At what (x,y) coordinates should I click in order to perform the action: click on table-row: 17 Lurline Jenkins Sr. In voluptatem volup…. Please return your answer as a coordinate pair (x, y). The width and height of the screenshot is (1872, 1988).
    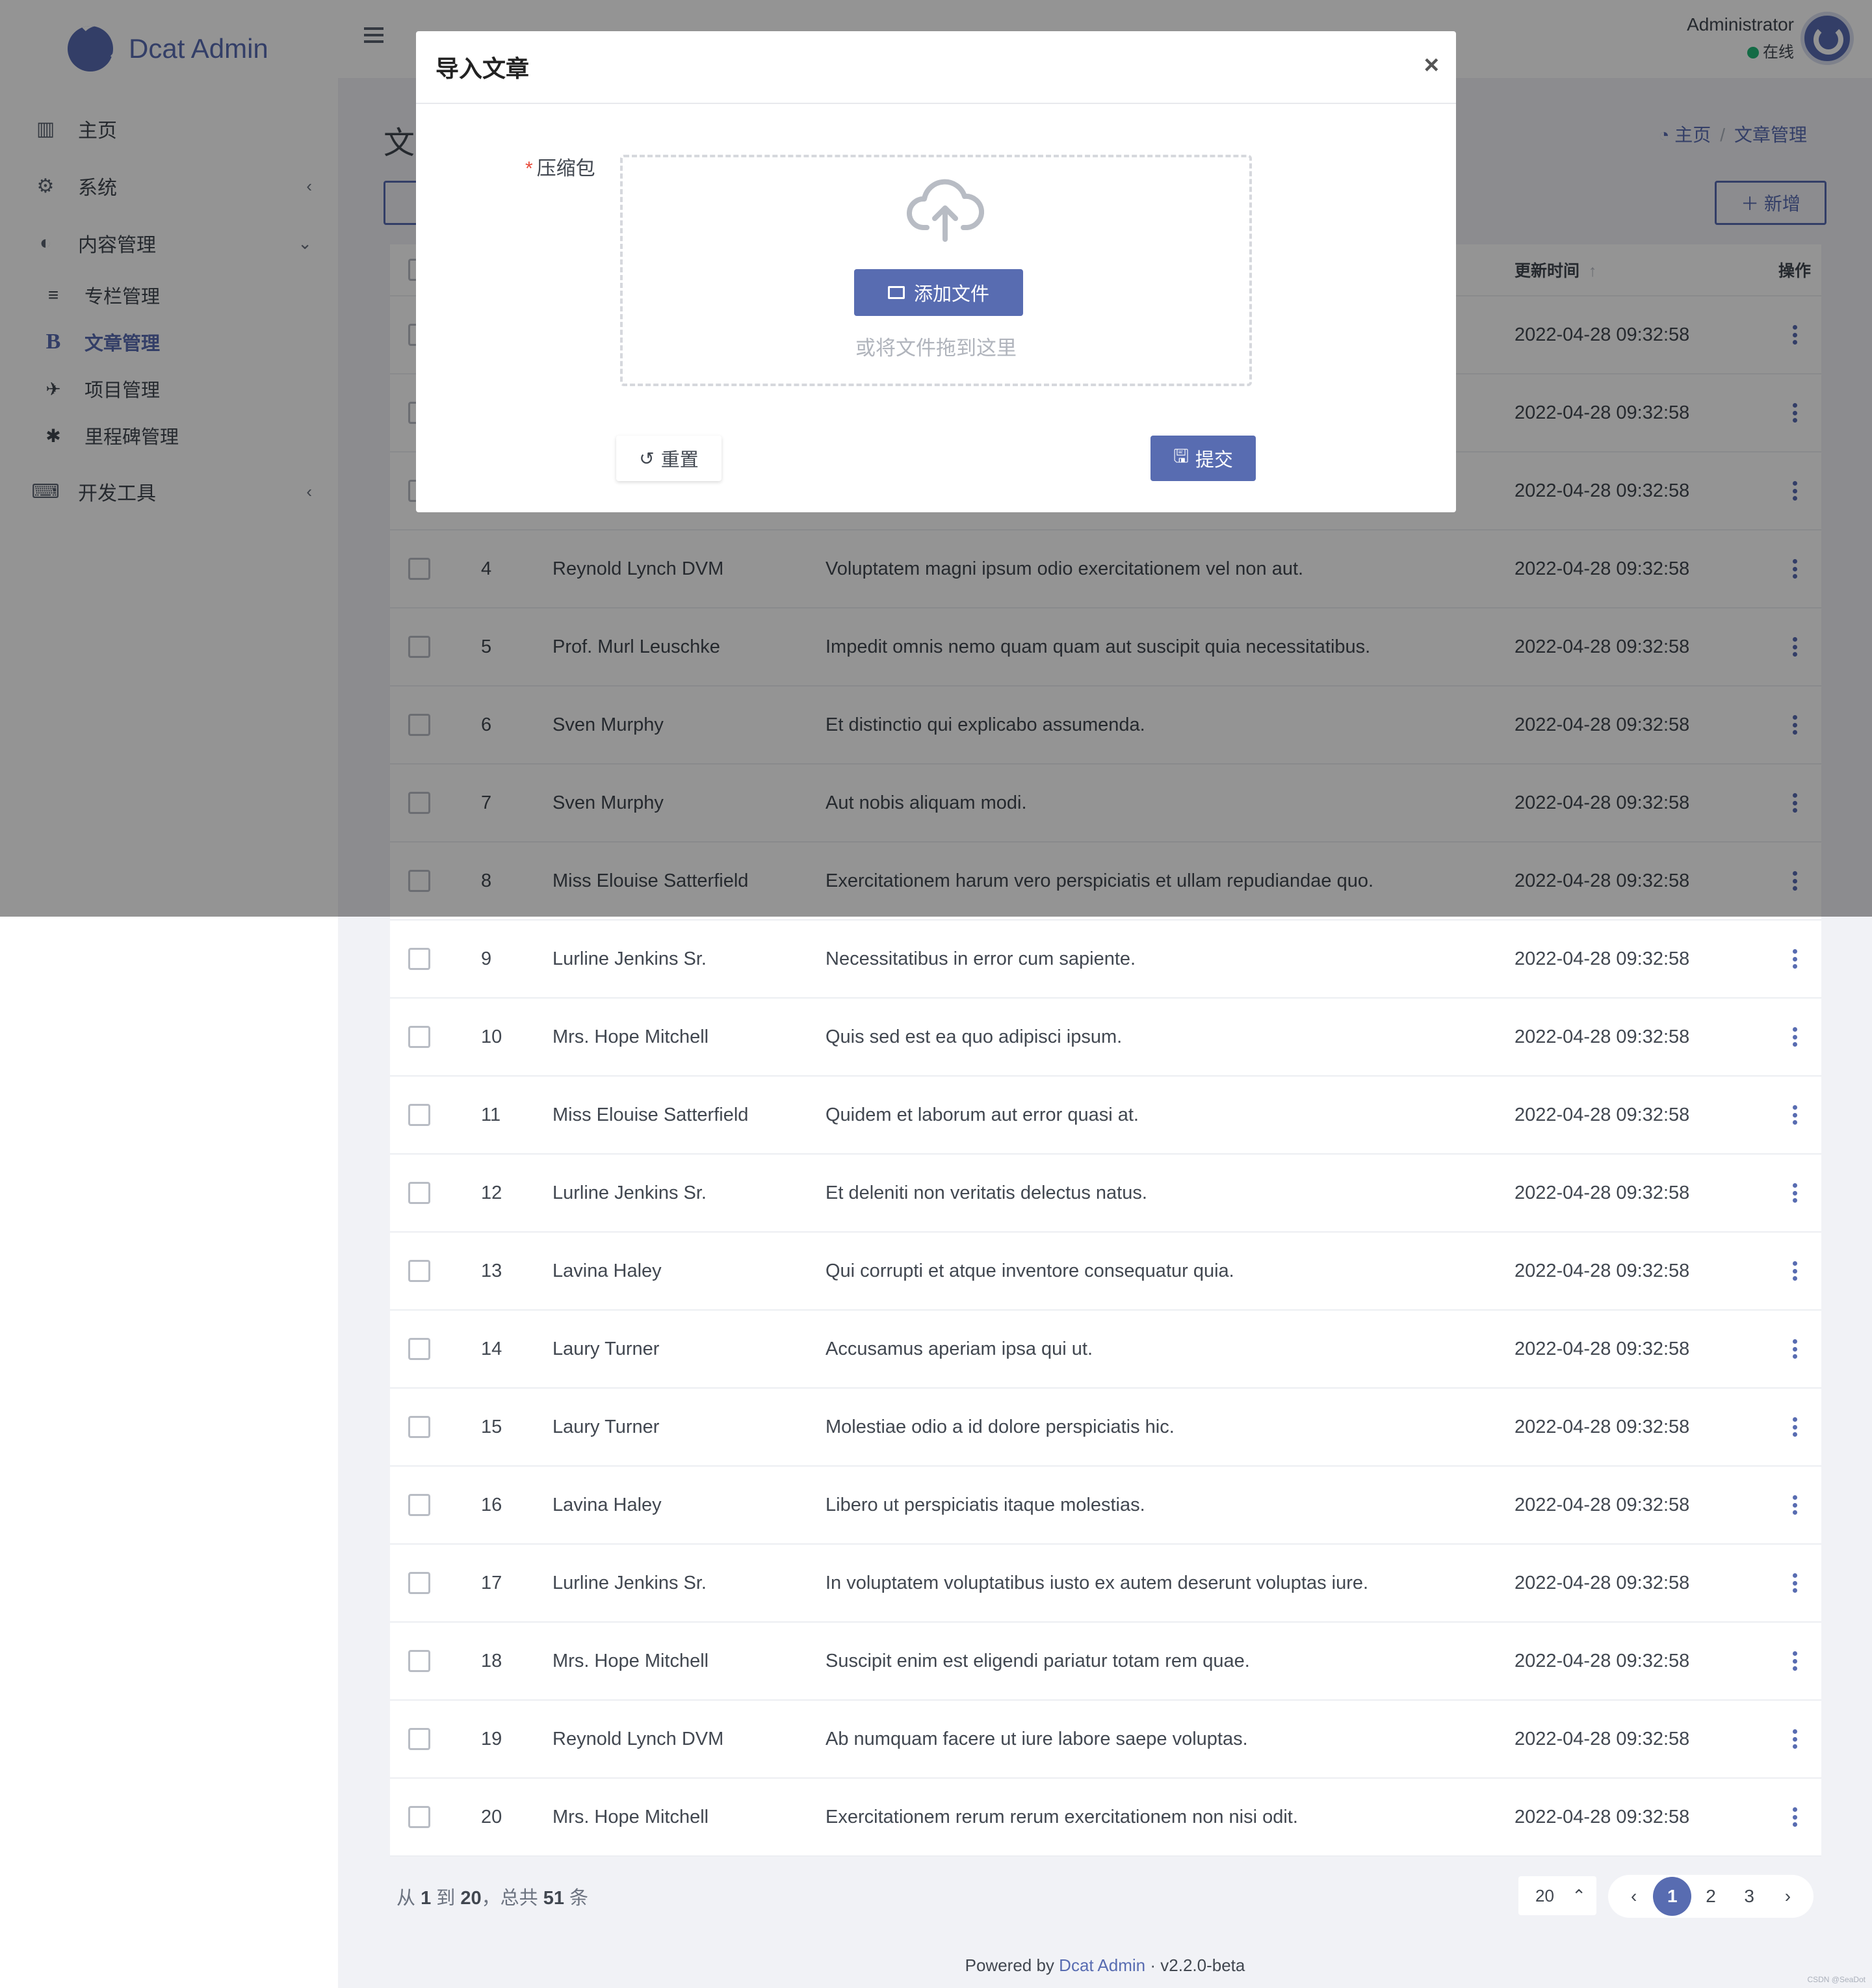
    Looking at the image, I should click on (1106, 1584).